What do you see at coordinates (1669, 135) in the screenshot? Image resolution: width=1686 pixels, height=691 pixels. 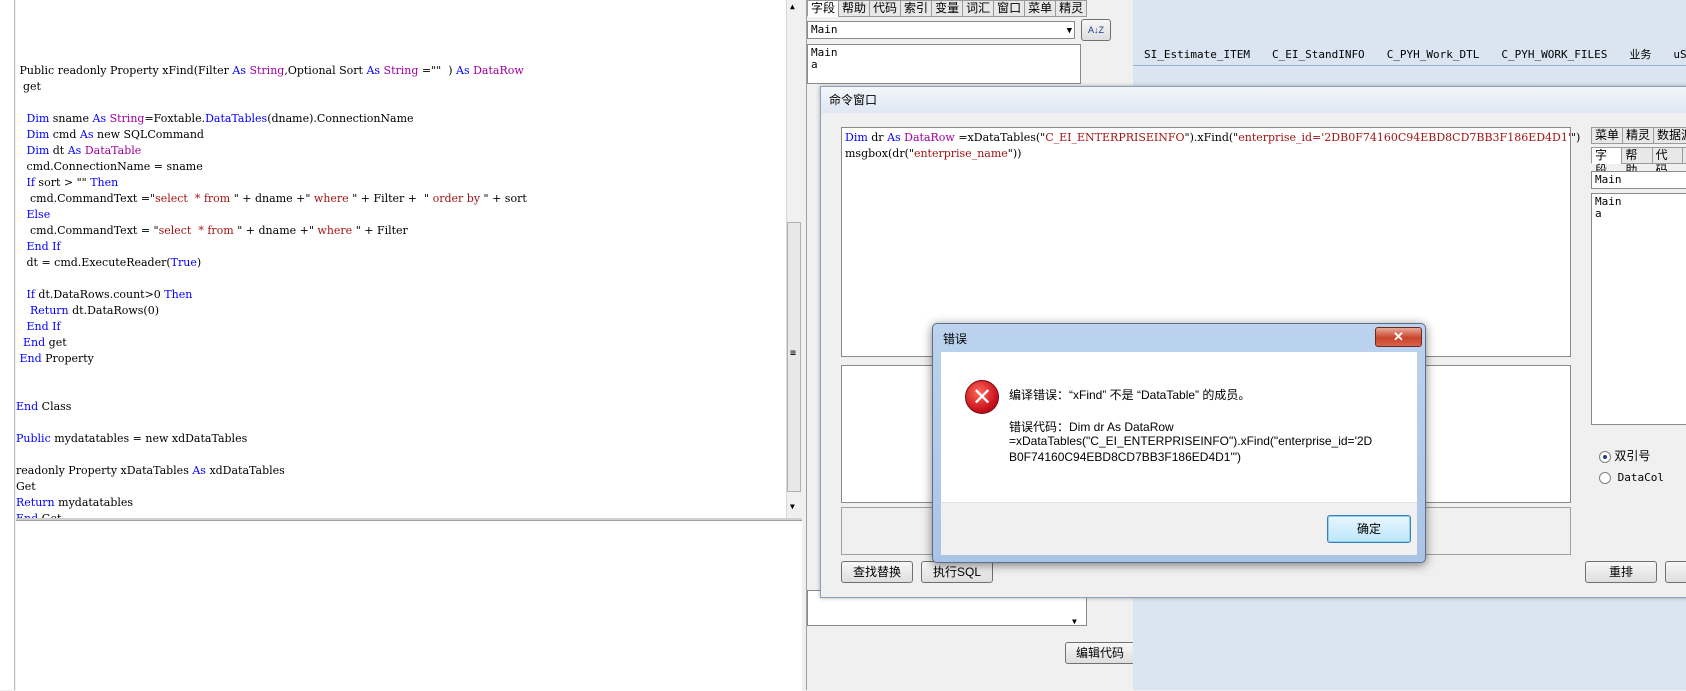 I see `side-tab-top-2: 数据源` at bounding box center [1669, 135].